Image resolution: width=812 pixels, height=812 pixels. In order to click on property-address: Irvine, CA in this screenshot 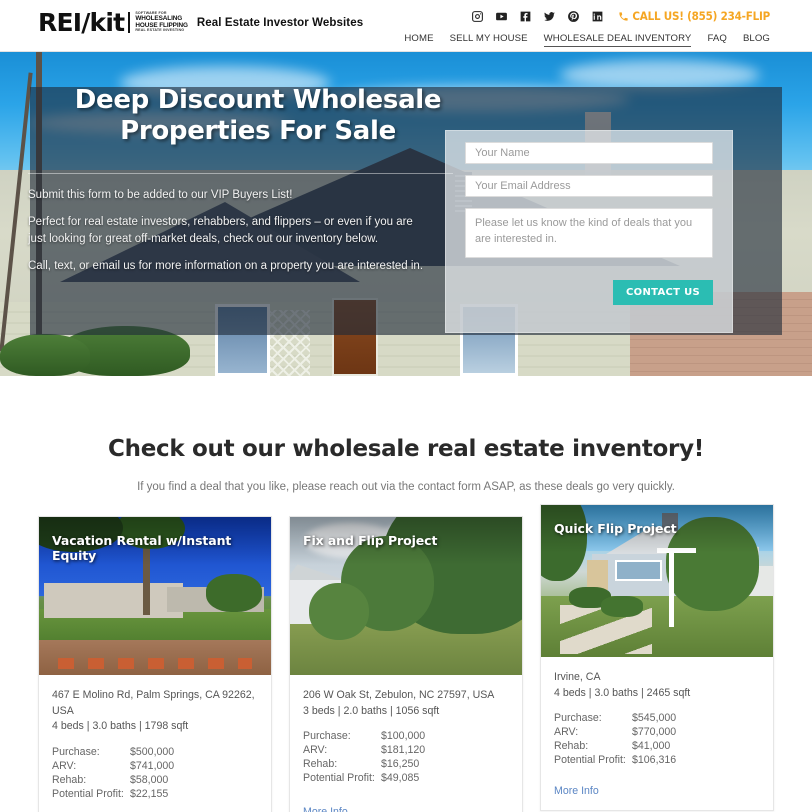, I will do `click(577, 677)`.